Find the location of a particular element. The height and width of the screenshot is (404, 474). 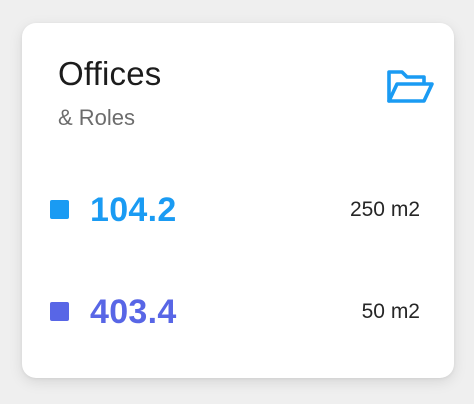

stat-value: 104.2 is located at coordinates (133, 210).